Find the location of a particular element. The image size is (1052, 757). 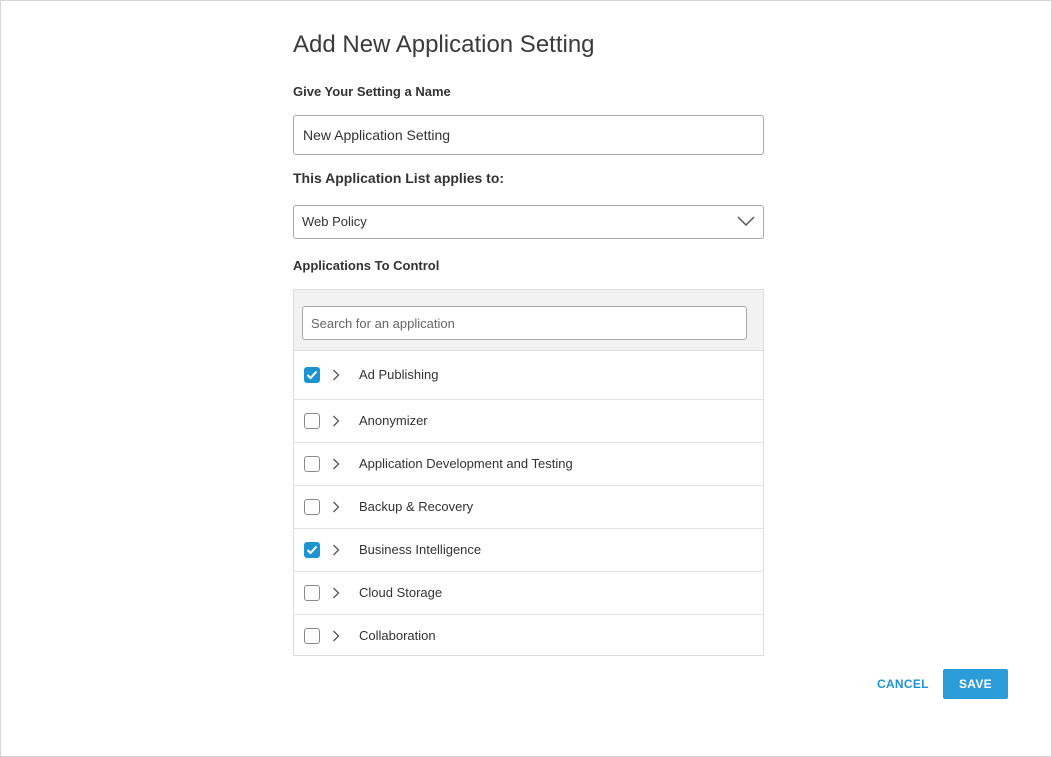

save-button: SAVE is located at coordinates (975, 684).